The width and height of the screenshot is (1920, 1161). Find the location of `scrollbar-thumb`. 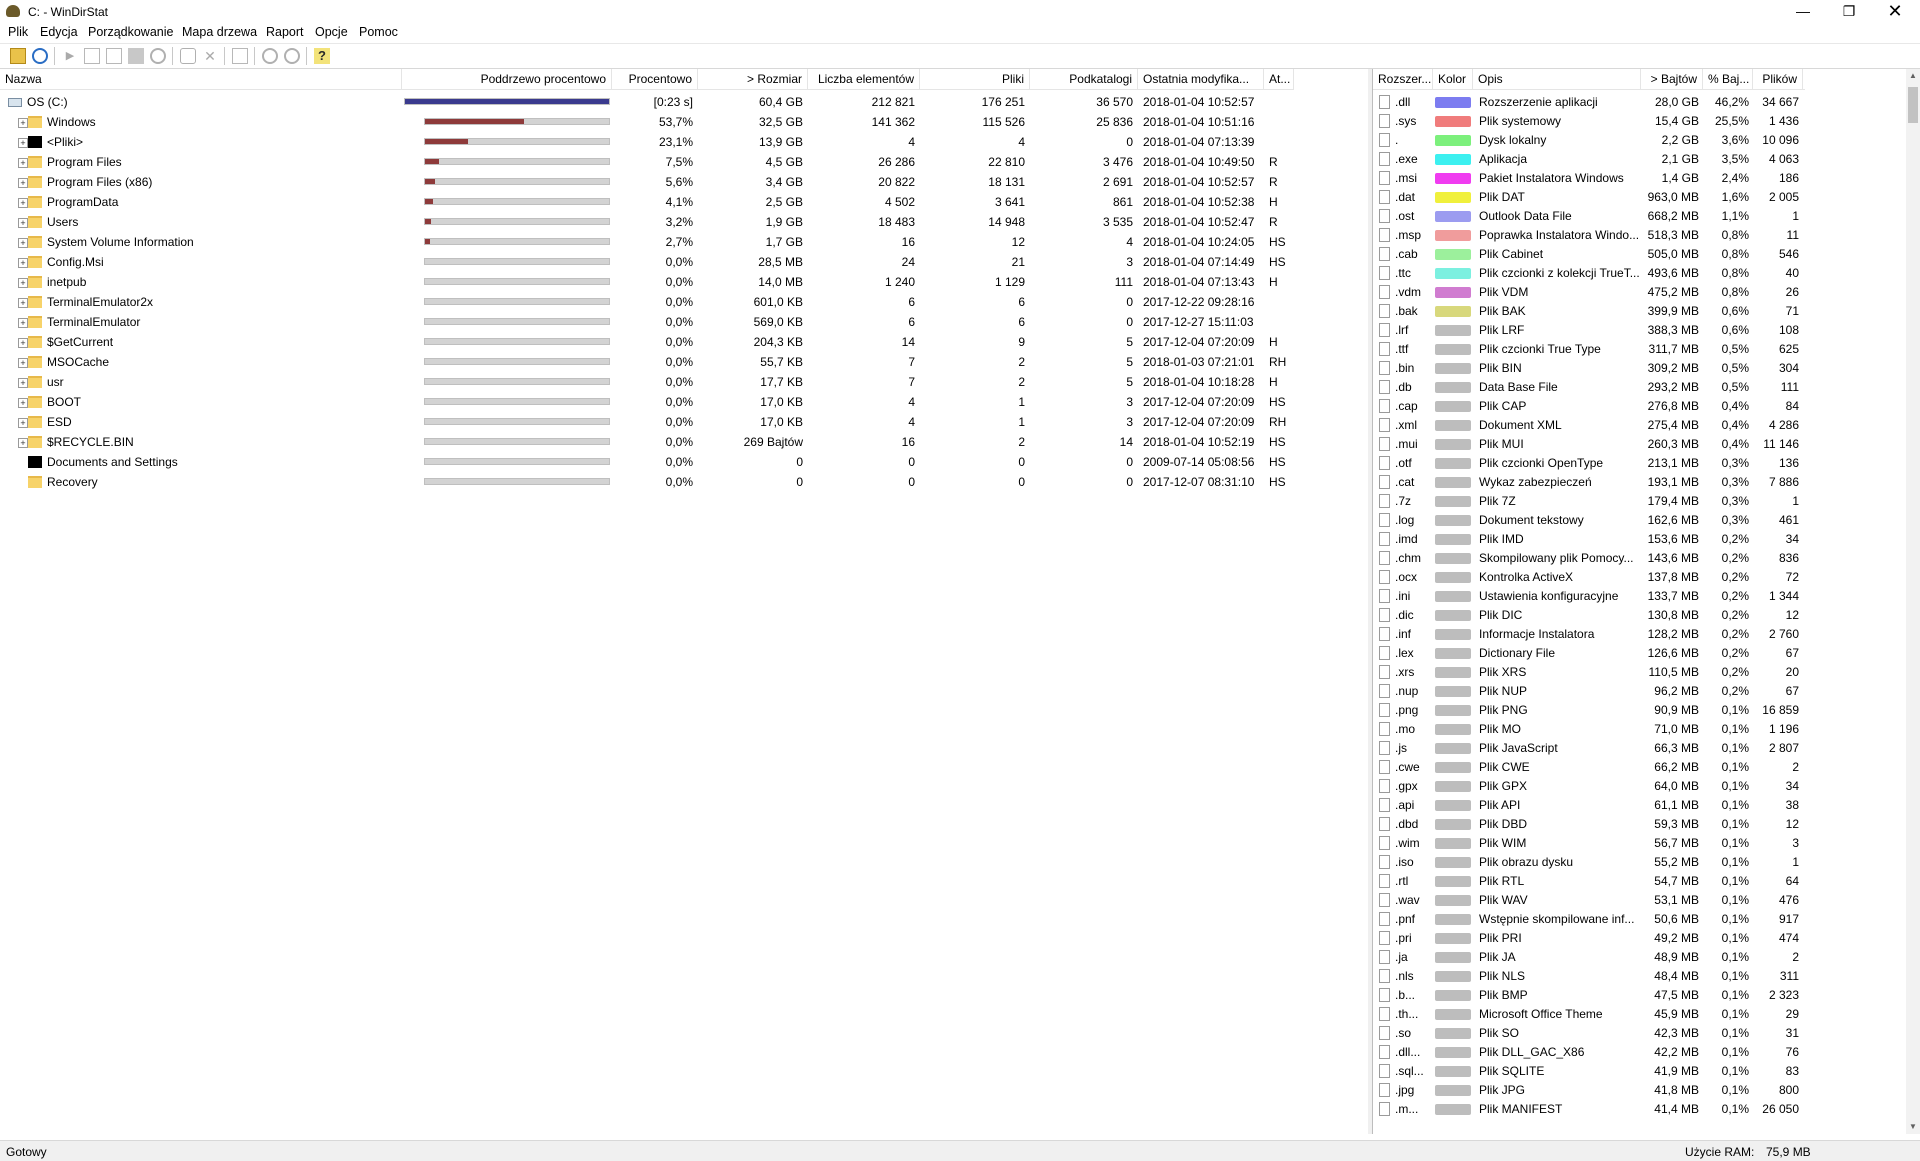

scrollbar-thumb is located at coordinates (1913, 105).